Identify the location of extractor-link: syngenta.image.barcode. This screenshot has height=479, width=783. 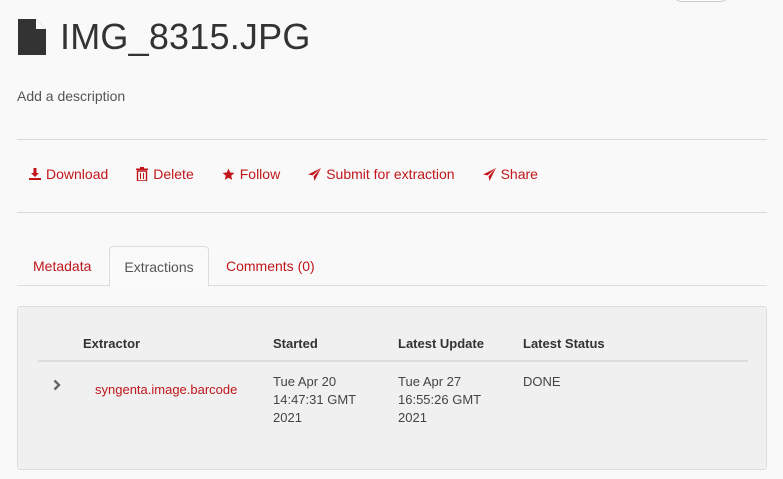
(166, 390).